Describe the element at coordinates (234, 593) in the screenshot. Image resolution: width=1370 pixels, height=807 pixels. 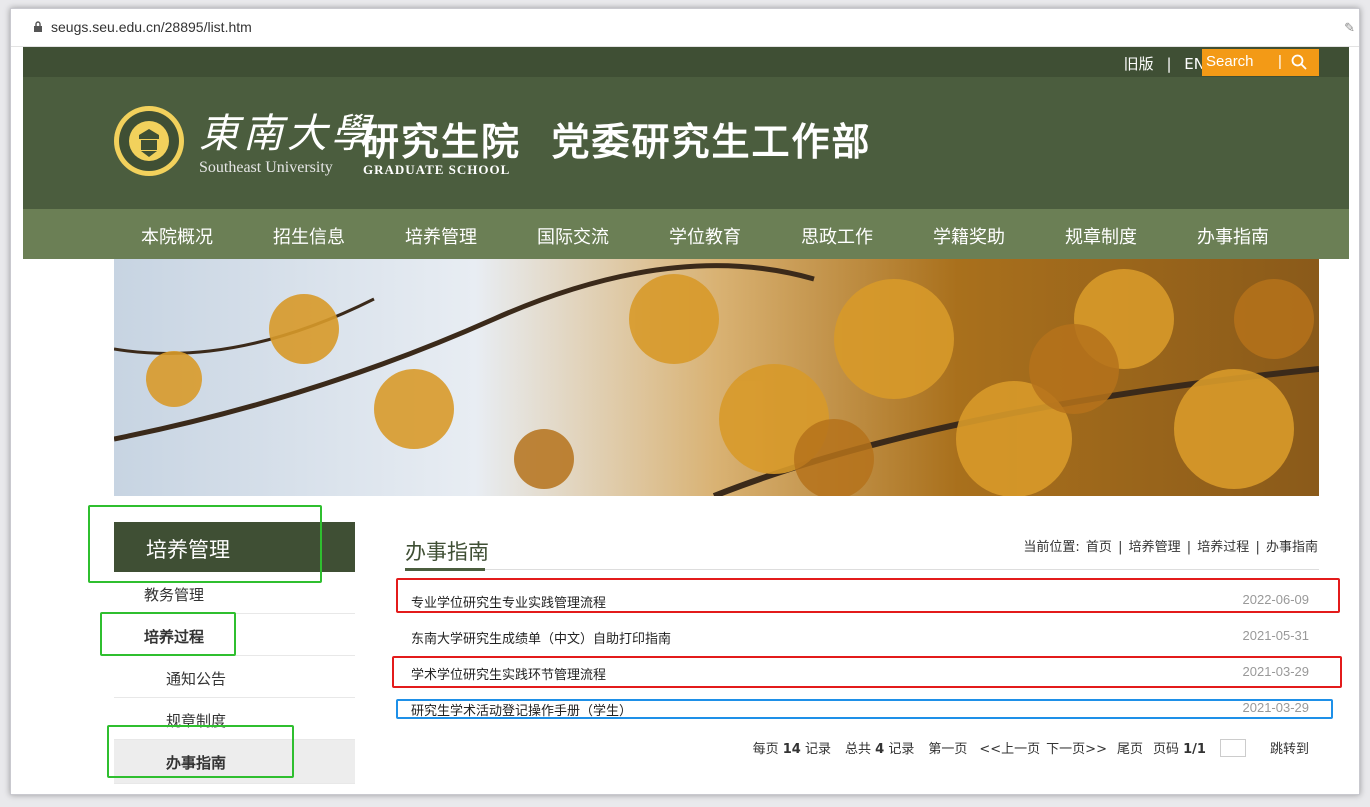
I see `sidebar-item-academic-affairs: 教务管理` at that location.